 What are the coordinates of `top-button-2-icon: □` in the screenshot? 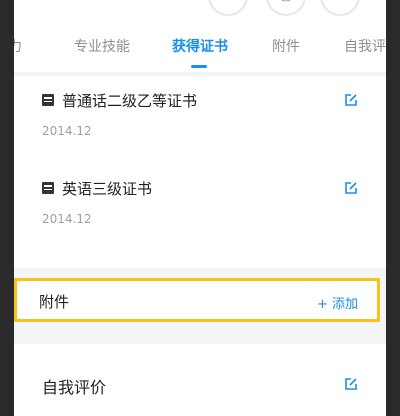 It's located at (286, 1).